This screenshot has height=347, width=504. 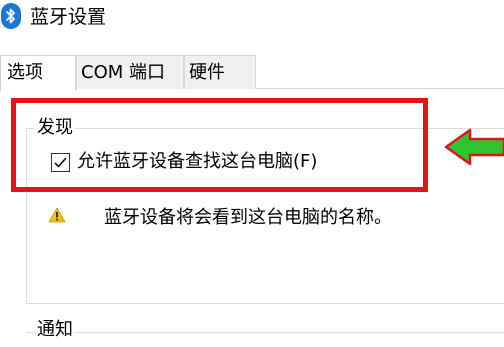 What do you see at coordinates (38, 73) in the screenshot?
I see `tab-options: 选项` at bounding box center [38, 73].